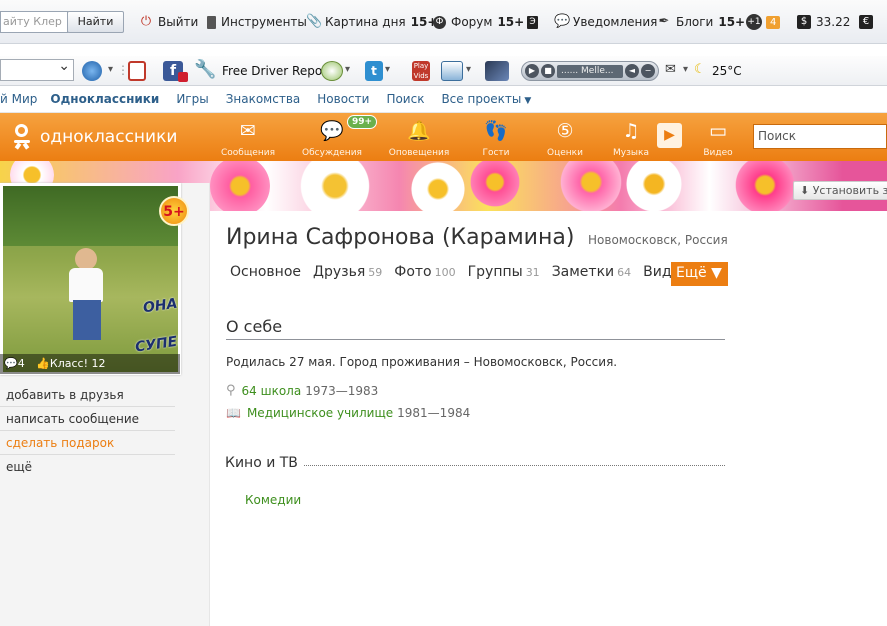 This screenshot has height=626, width=887. What do you see at coordinates (320, 413) in the screenshot?
I see `college-link: Медицинское училище` at bounding box center [320, 413].